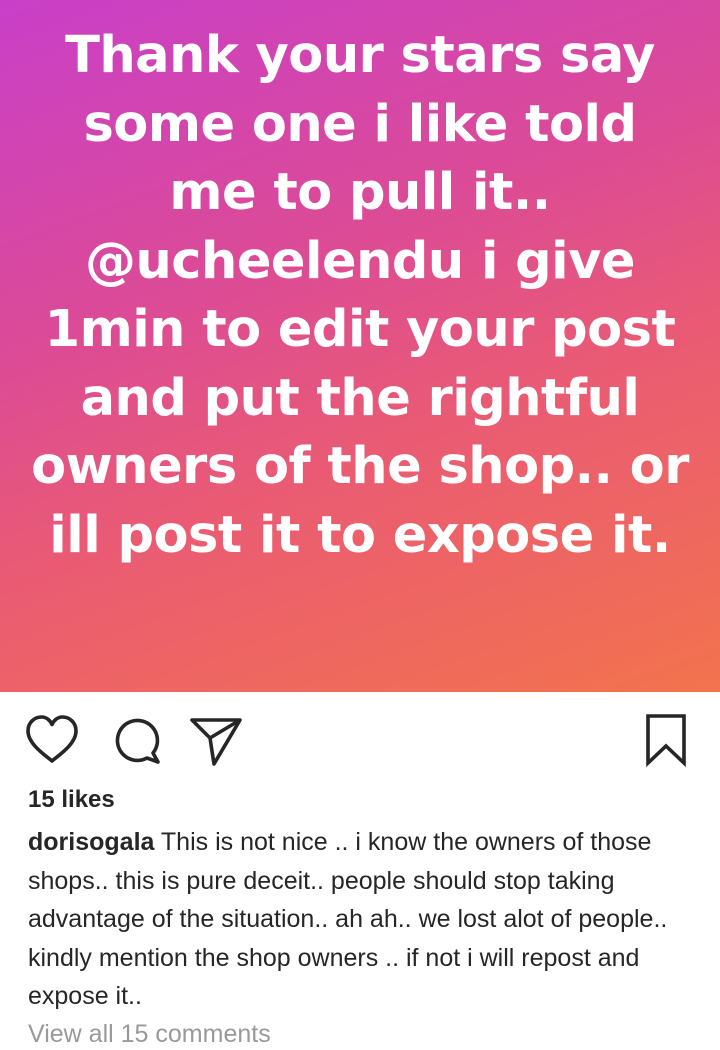  I want to click on view-all-comments-link: View all 15 comments, so click(149, 1034).